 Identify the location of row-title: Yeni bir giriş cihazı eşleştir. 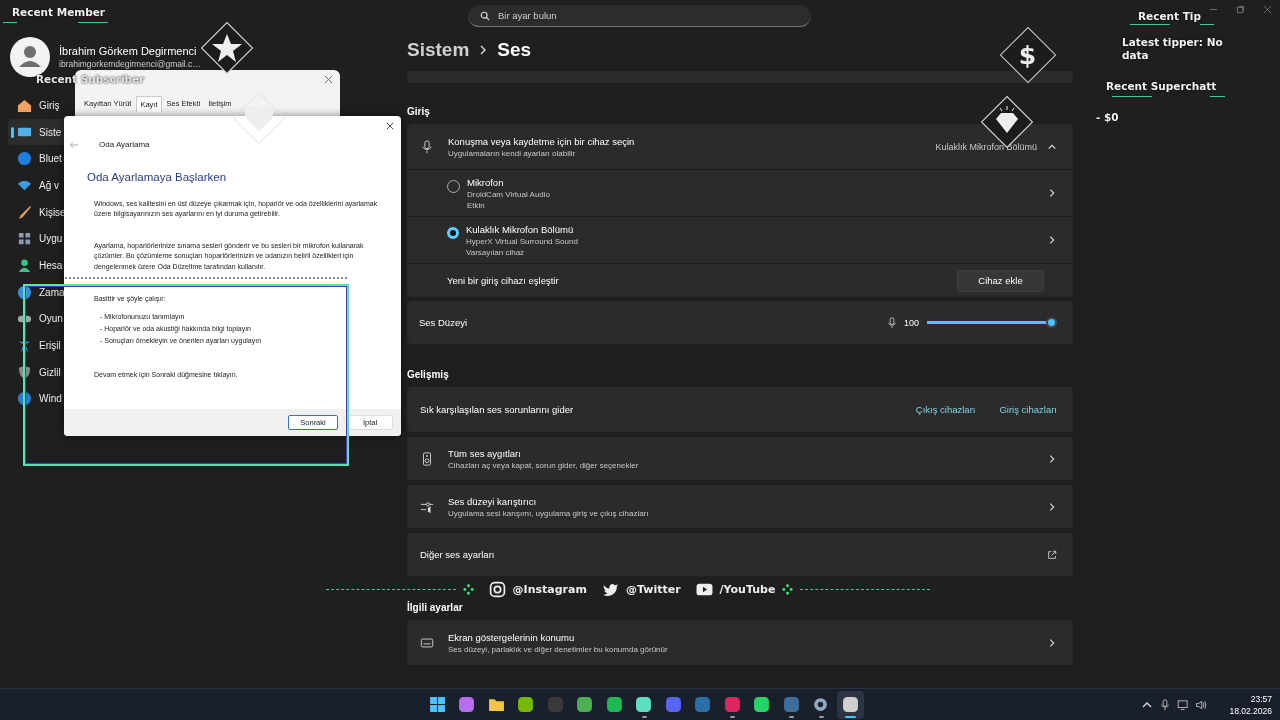
(503, 280).